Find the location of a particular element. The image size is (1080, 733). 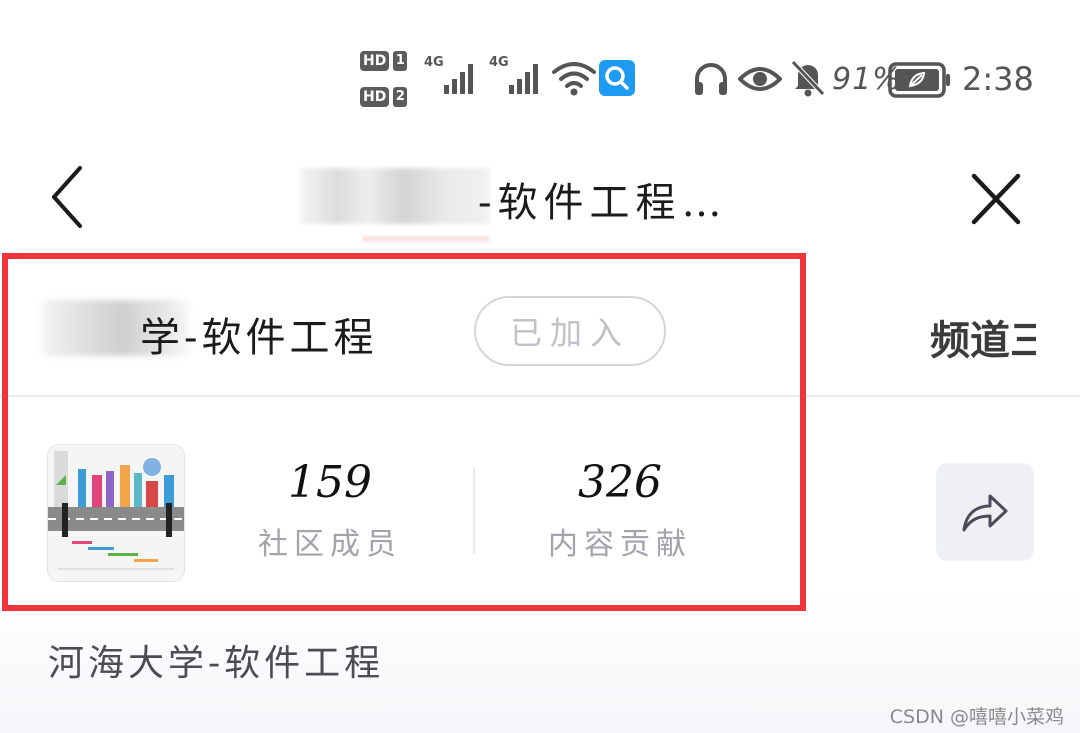

close-button is located at coordinates (995, 200).